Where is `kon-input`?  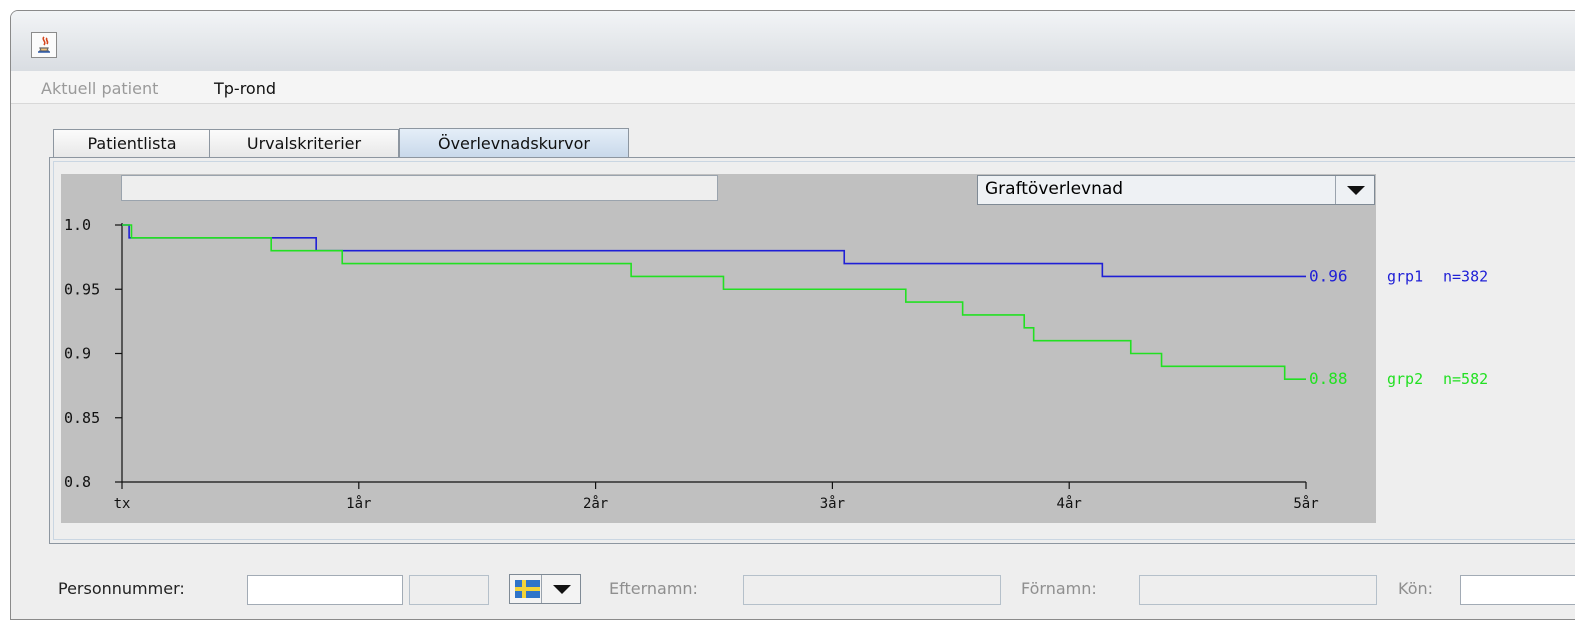 kon-input is located at coordinates (1517, 590).